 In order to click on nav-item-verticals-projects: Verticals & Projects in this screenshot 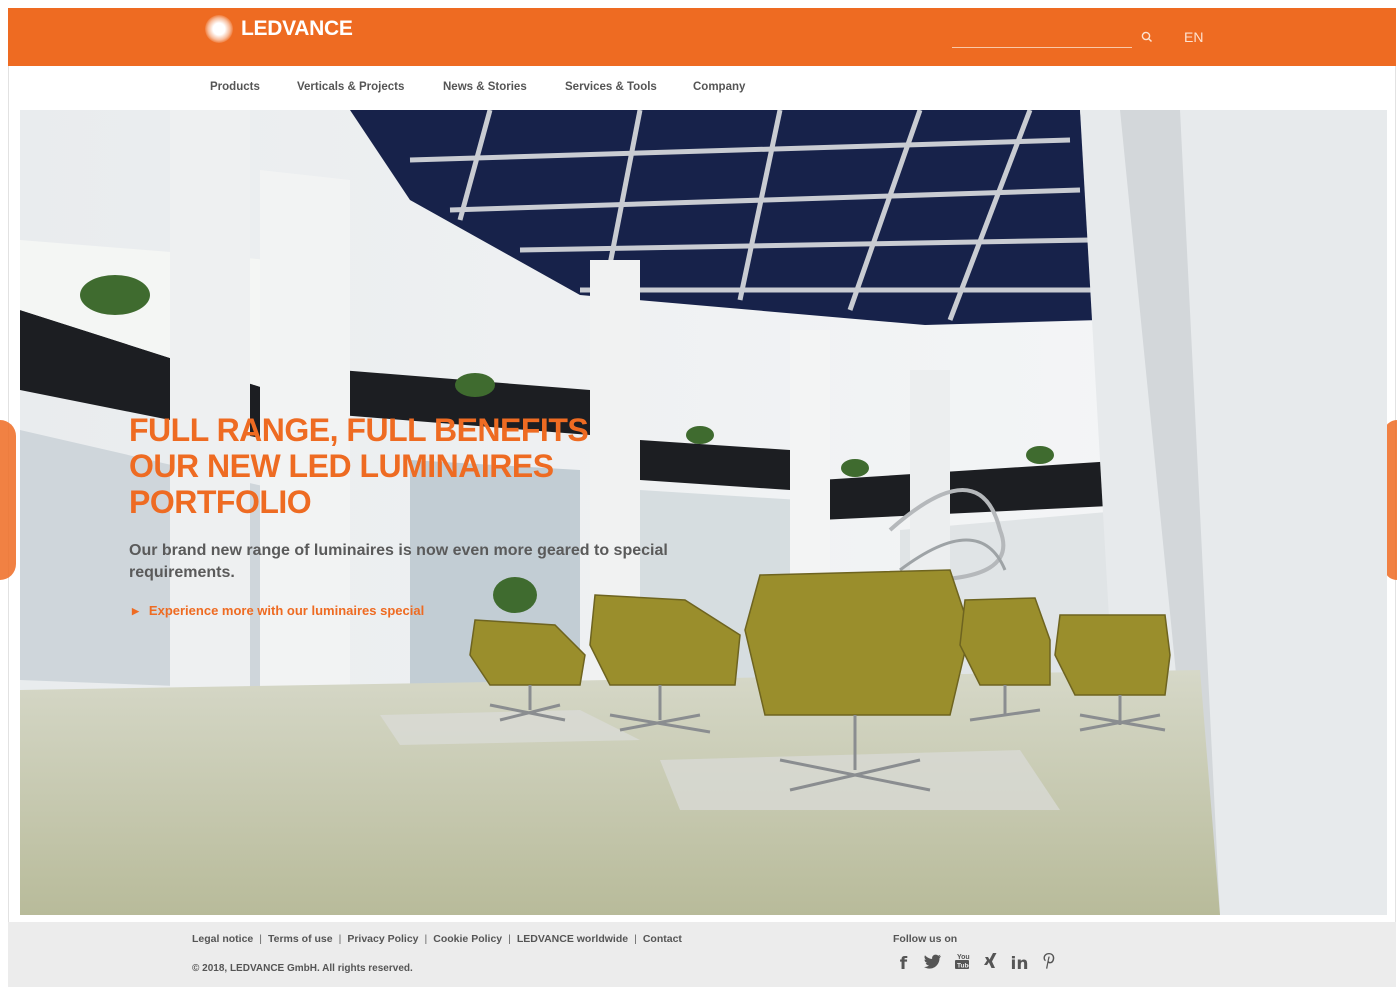, I will do `click(350, 87)`.